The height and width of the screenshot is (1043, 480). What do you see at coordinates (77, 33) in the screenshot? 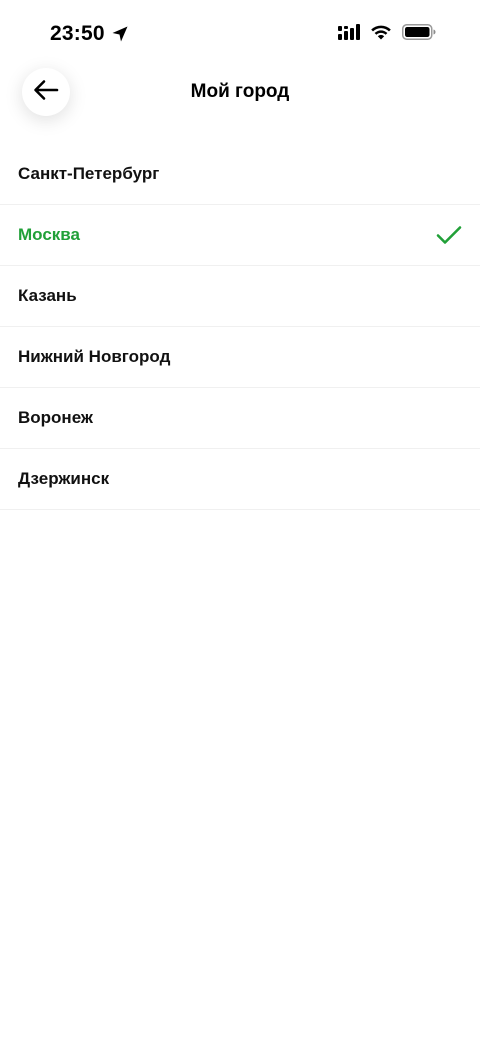
I see `status-time: 23:50` at bounding box center [77, 33].